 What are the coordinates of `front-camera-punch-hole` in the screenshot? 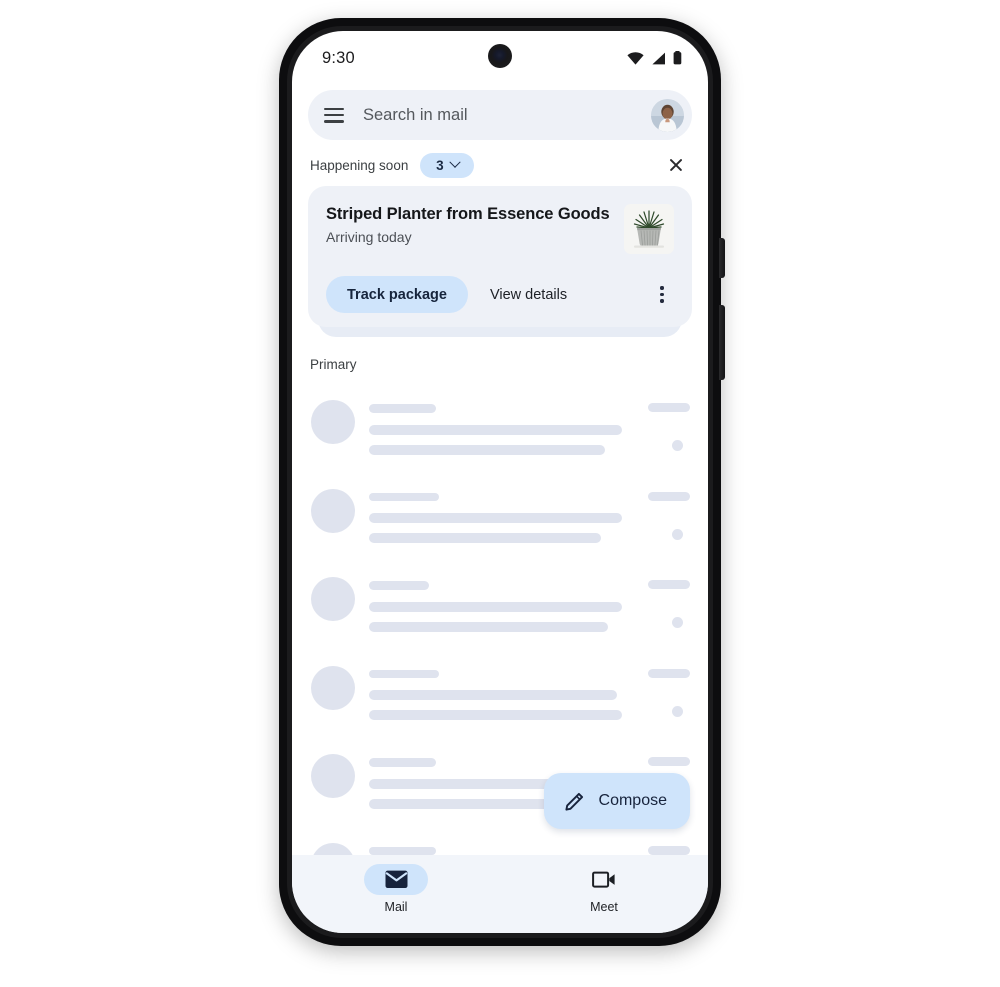 It's located at (500, 56).